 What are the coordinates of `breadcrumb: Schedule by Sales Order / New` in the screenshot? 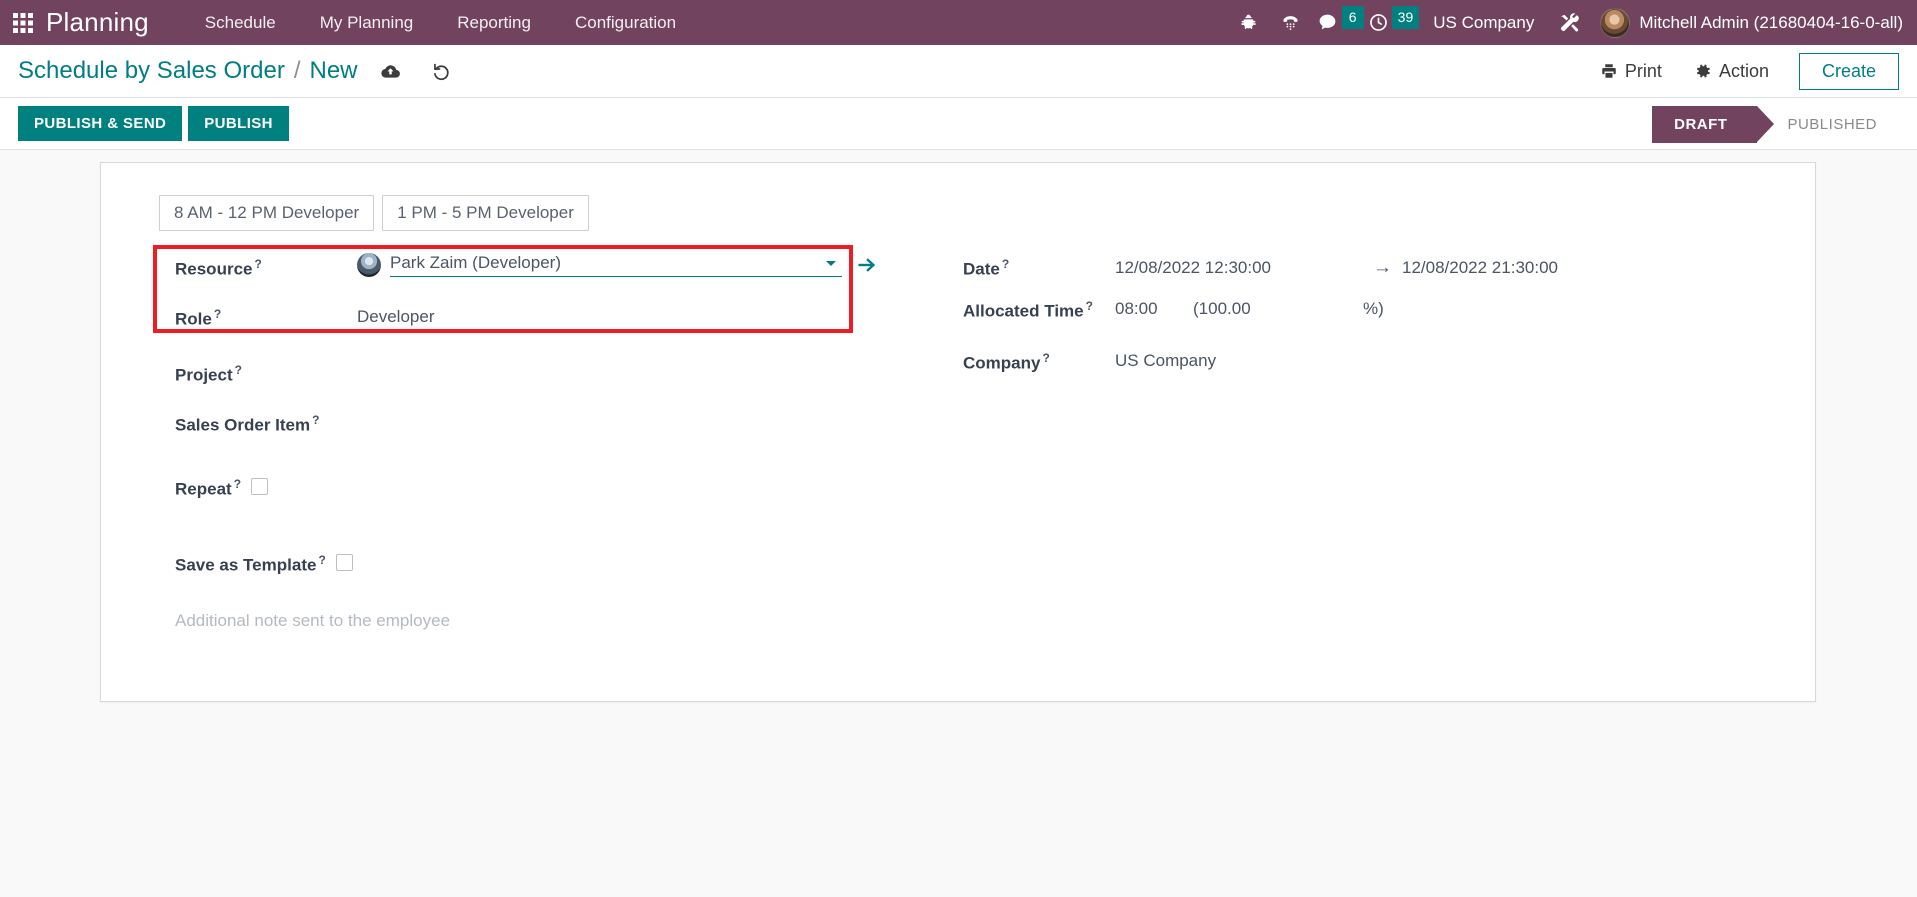 It's located at (188, 71).